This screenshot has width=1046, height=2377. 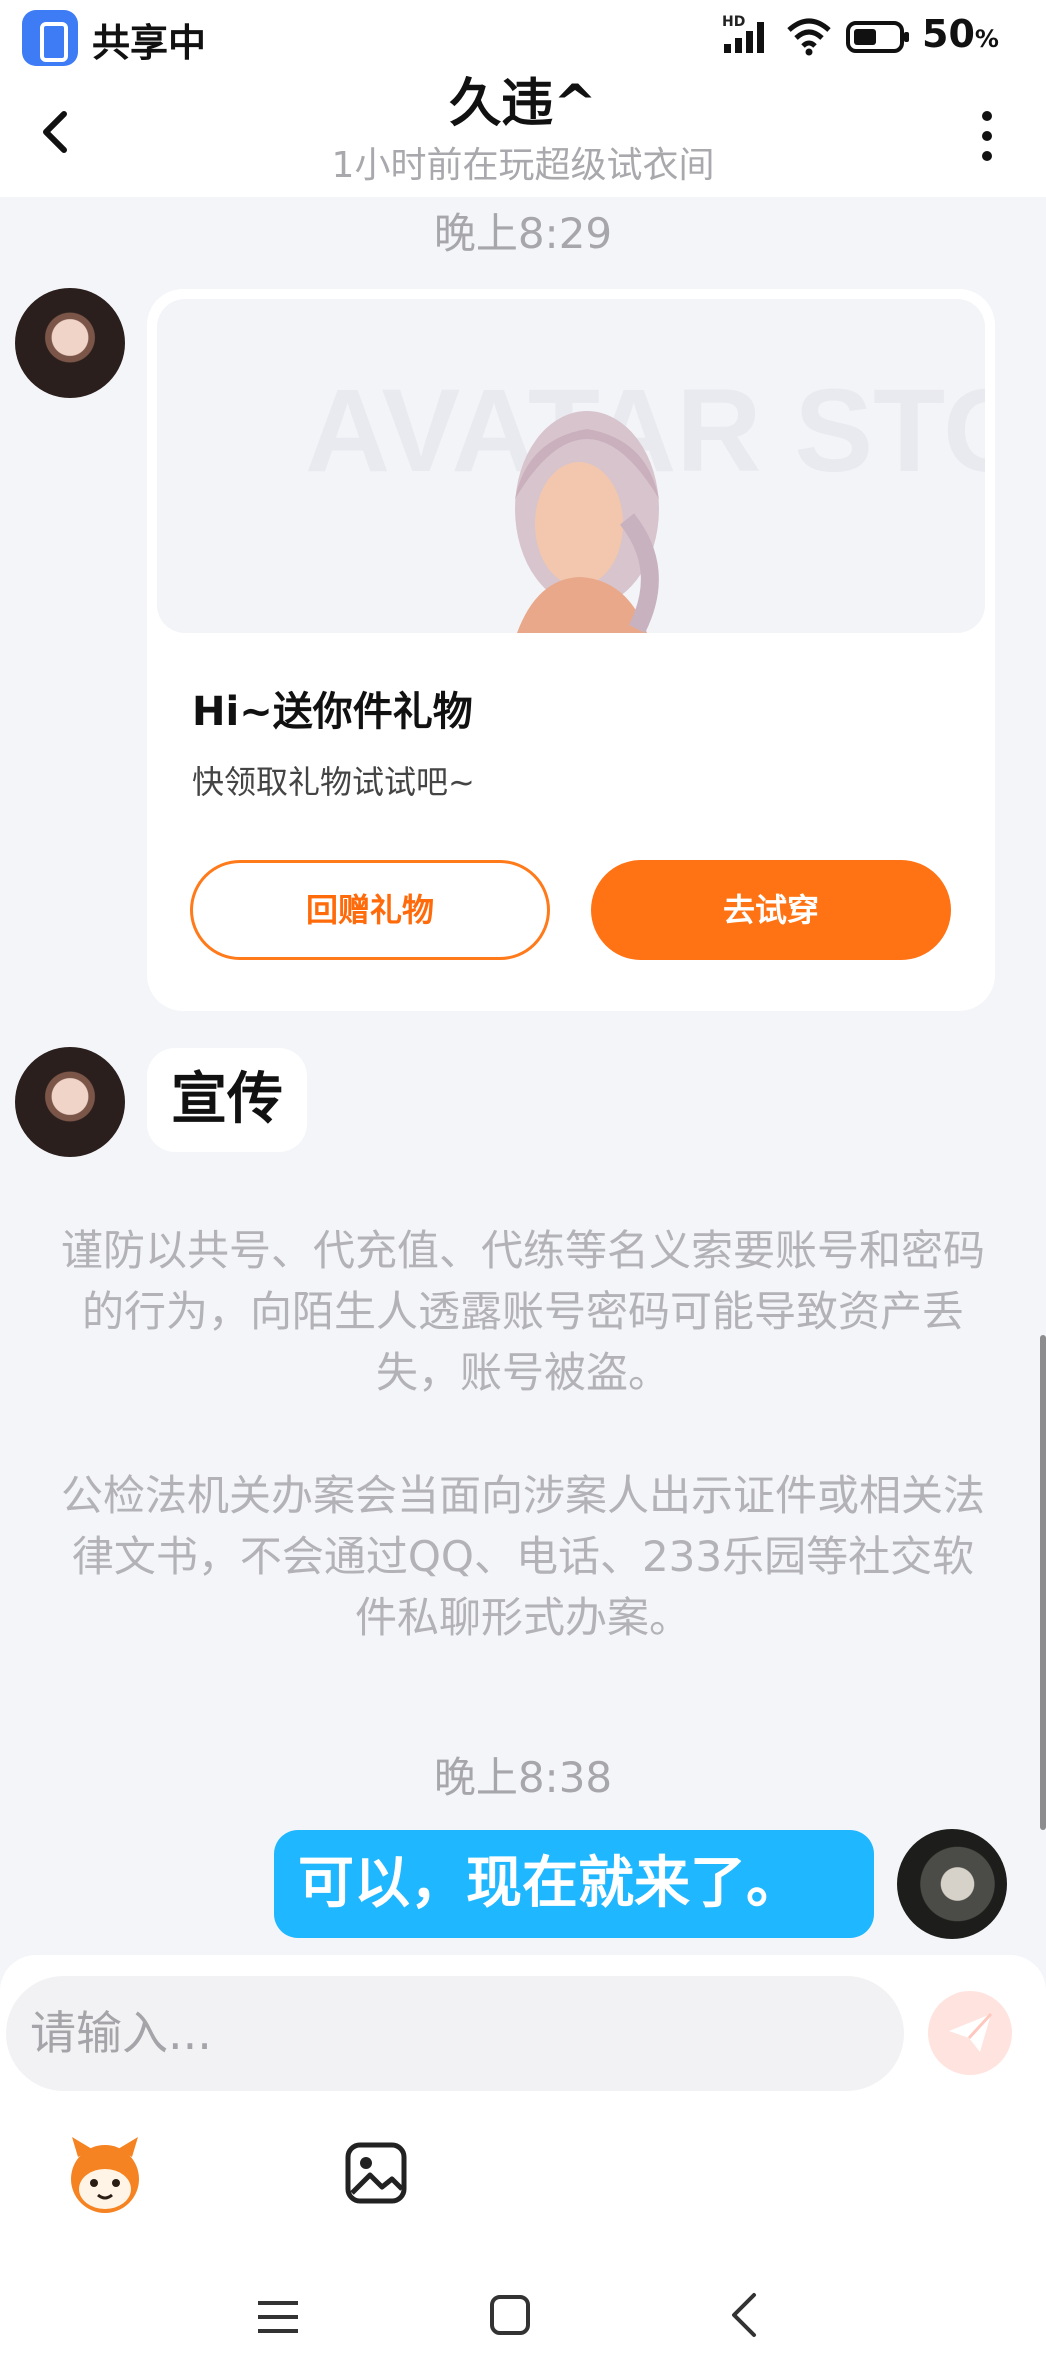 I want to click on more-vertical-icon, so click(x=987, y=136).